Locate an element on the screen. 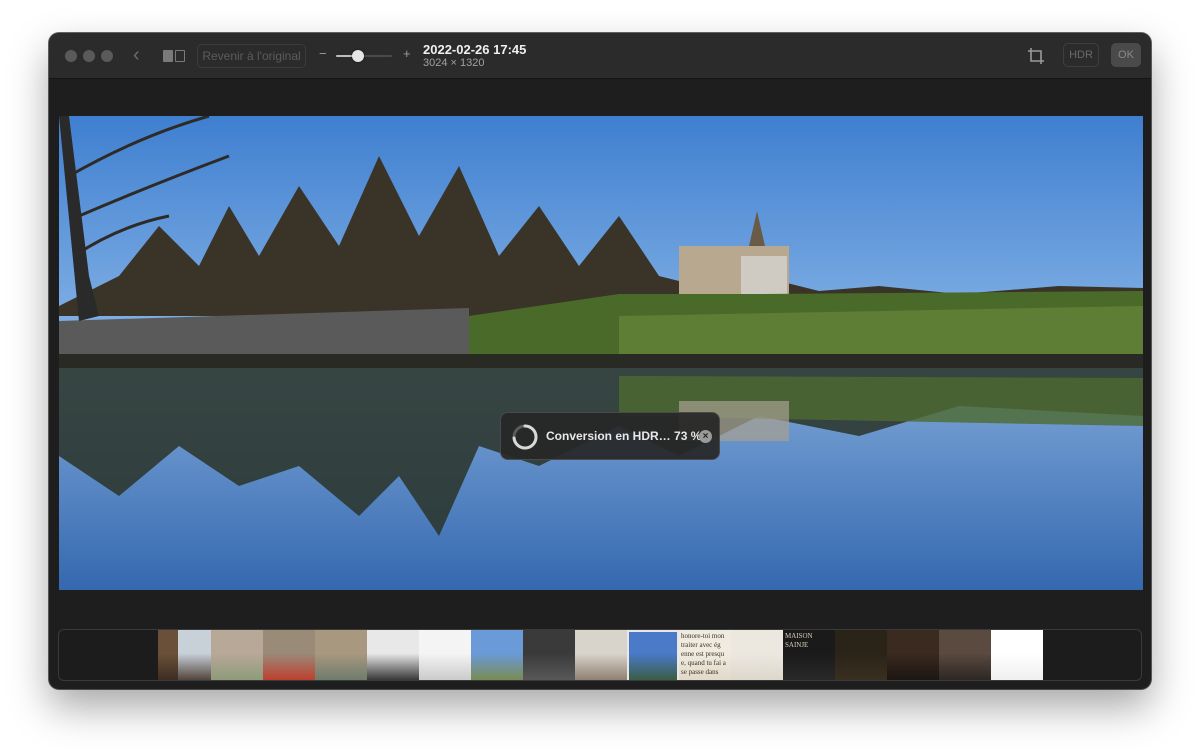 Image resolution: width=1200 pixels, height=754 pixels. split-view-icon is located at coordinates (175, 56).